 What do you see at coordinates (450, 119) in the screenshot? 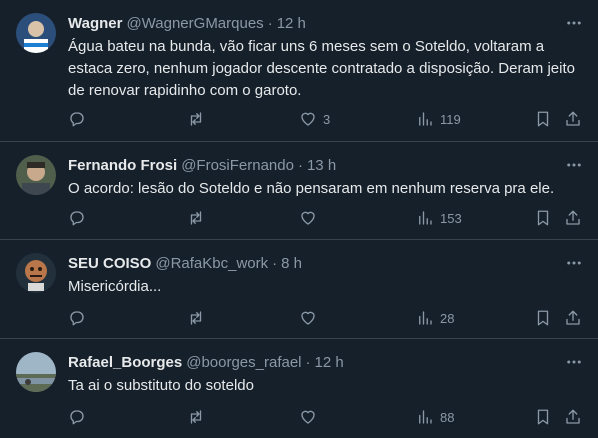
I see `view-count: 119` at bounding box center [450, 119].